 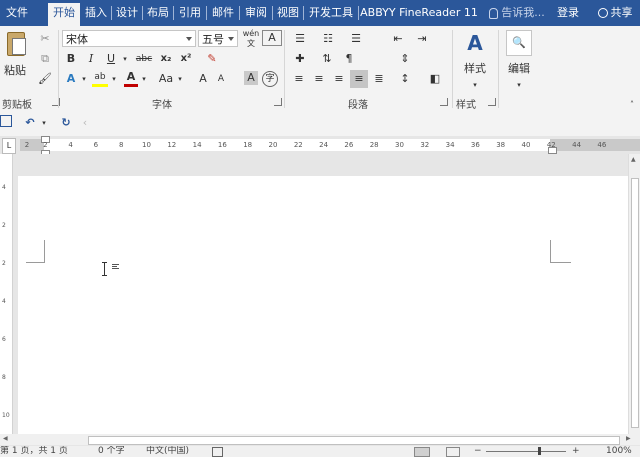 I want to click on copy-icon: ⧉, so click(x=45, y=59).